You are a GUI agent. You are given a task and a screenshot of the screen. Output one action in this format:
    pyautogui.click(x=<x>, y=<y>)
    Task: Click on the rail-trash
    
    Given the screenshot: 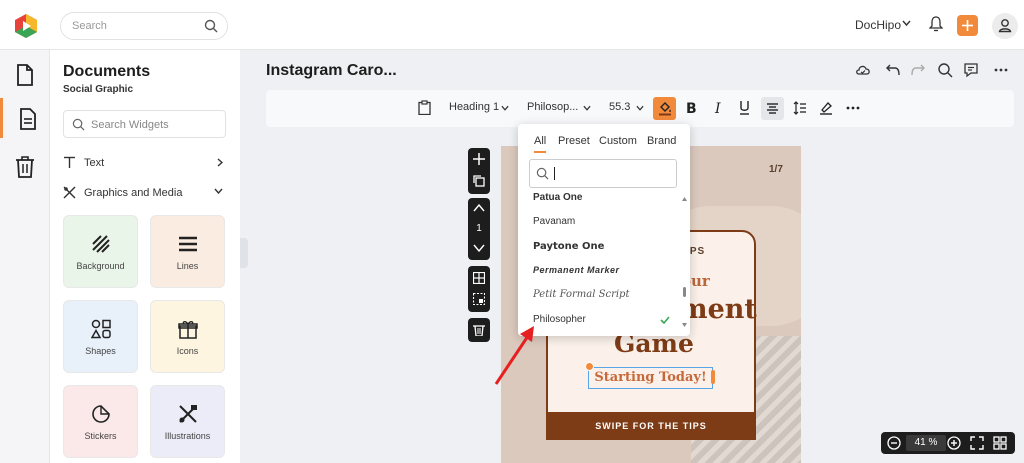 What is the action you would take?
    pyautogui.click(x=25, y=166)
    